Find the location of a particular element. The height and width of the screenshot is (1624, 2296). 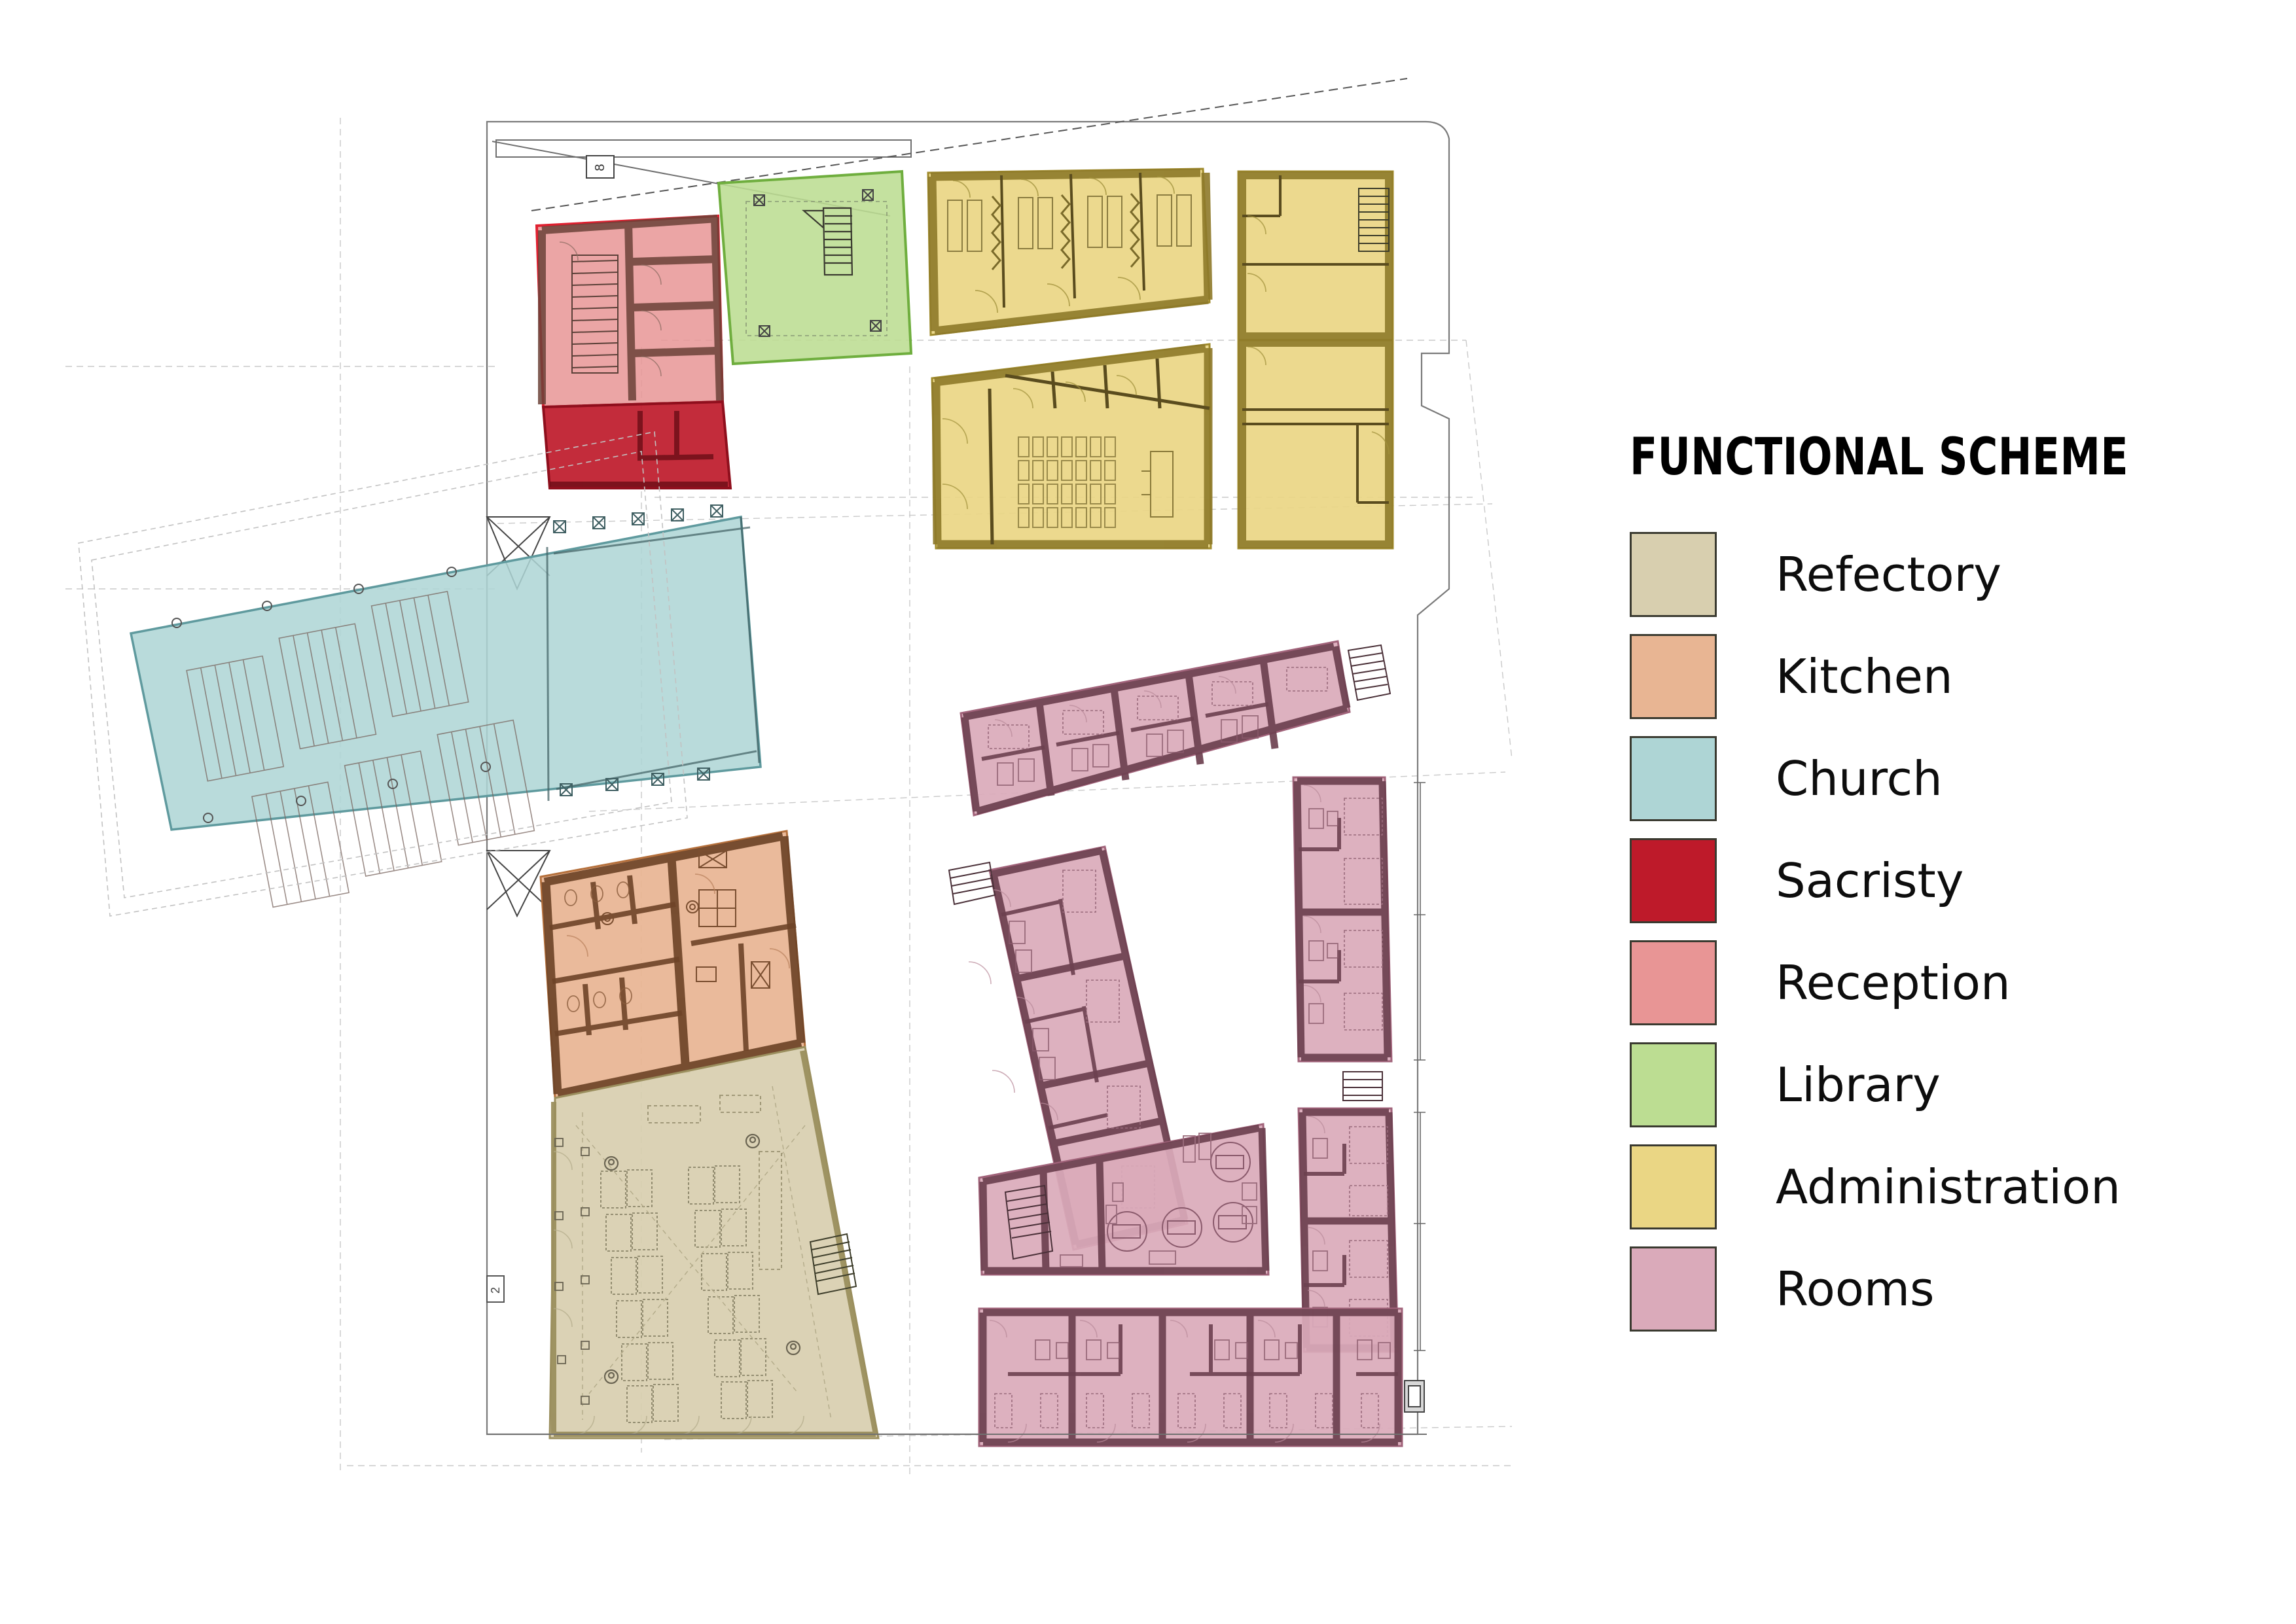

entrance-marker is located at coordinates (1414, 1396).